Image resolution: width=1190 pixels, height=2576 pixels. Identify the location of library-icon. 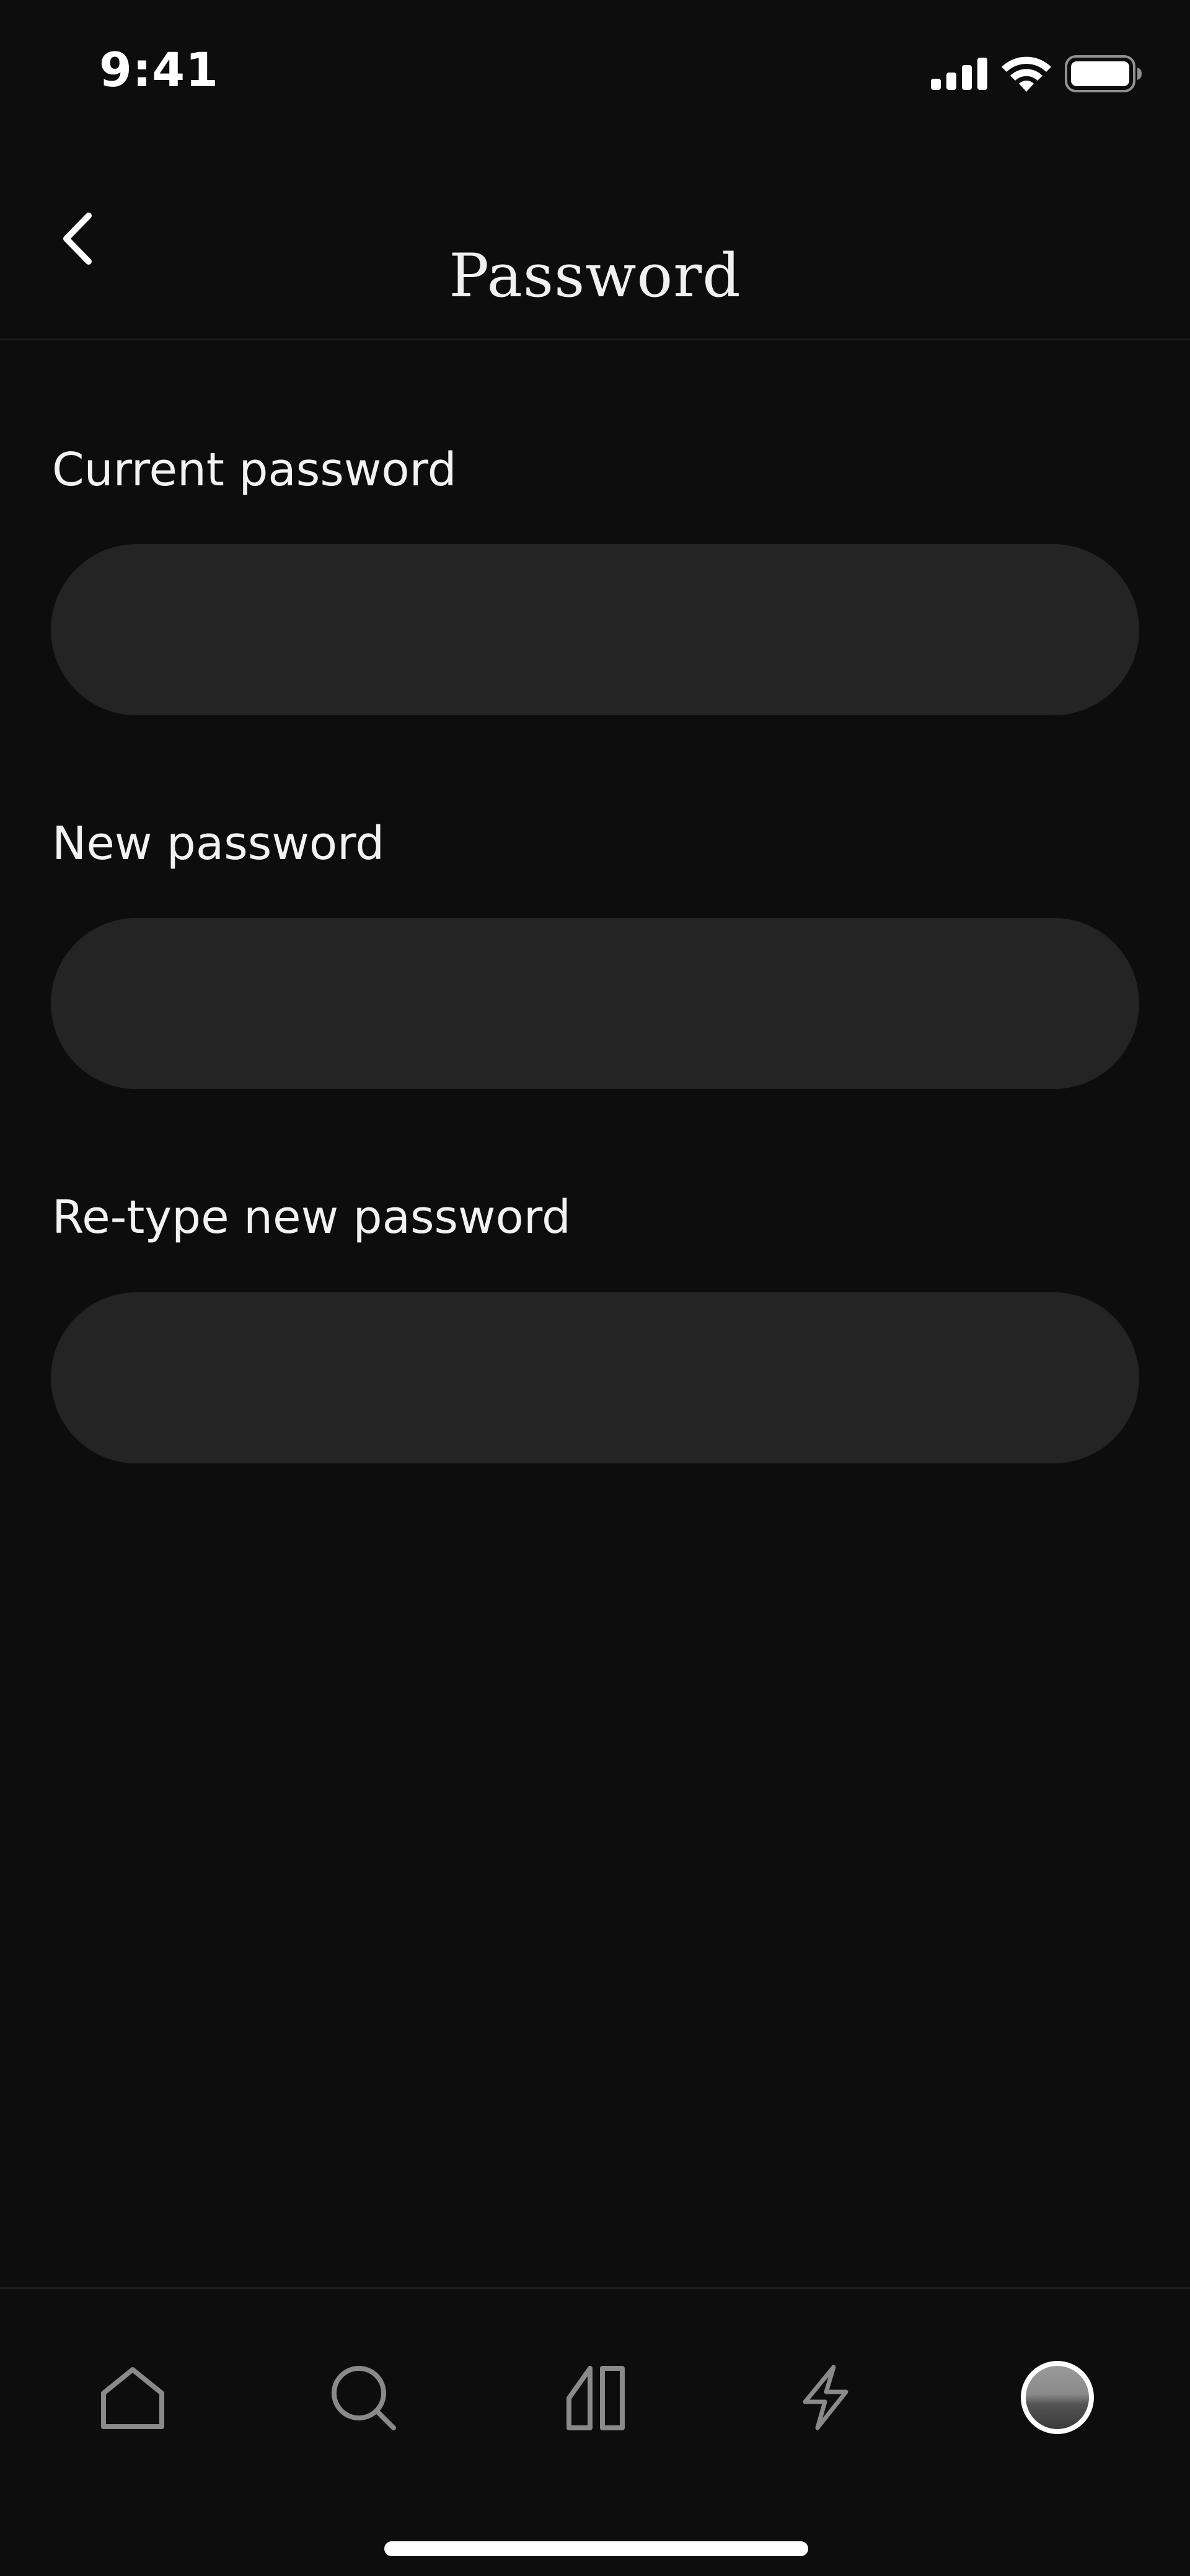
(595, 2398).